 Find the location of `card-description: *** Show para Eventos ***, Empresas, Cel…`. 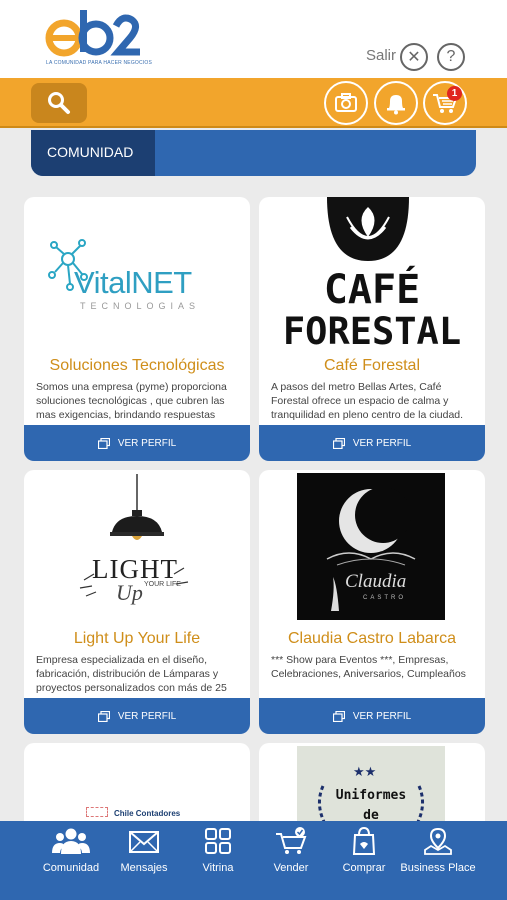

card-description: *** Show para Eventos ***, Empresas, Cel… is located at coordinates (368, 667).